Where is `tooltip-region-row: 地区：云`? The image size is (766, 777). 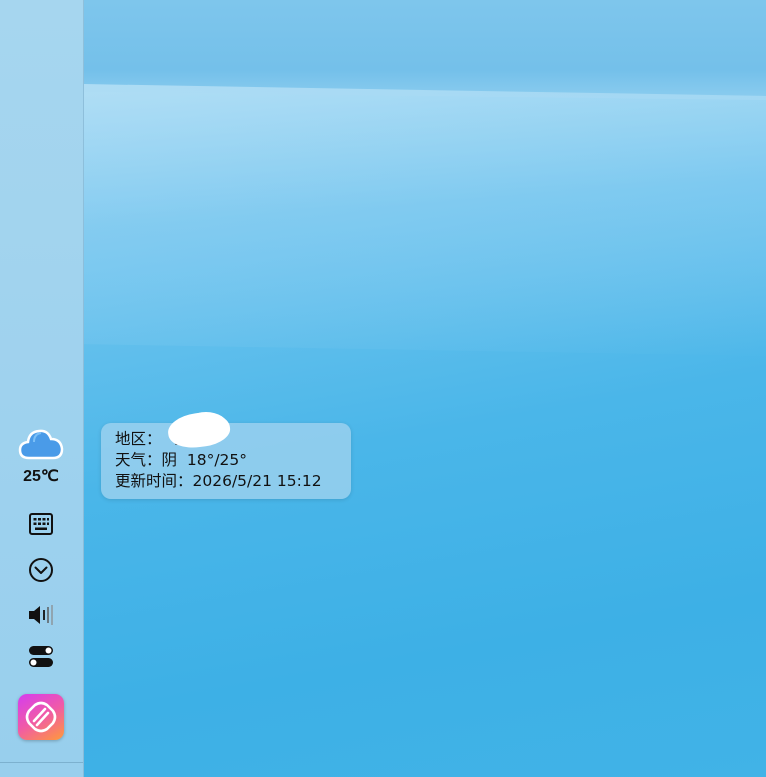
tooltip-region-row: 地区：云 is located at coordinates (233, 439).